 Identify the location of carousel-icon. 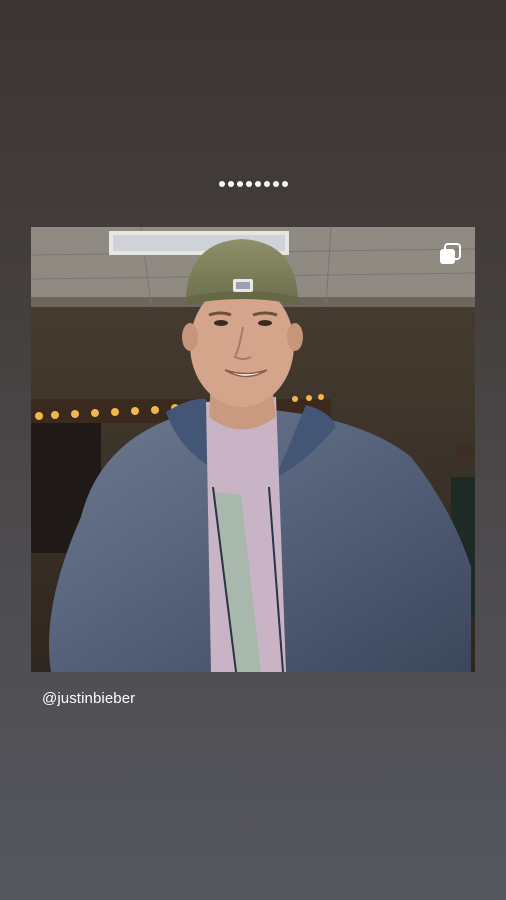
(450, 254).